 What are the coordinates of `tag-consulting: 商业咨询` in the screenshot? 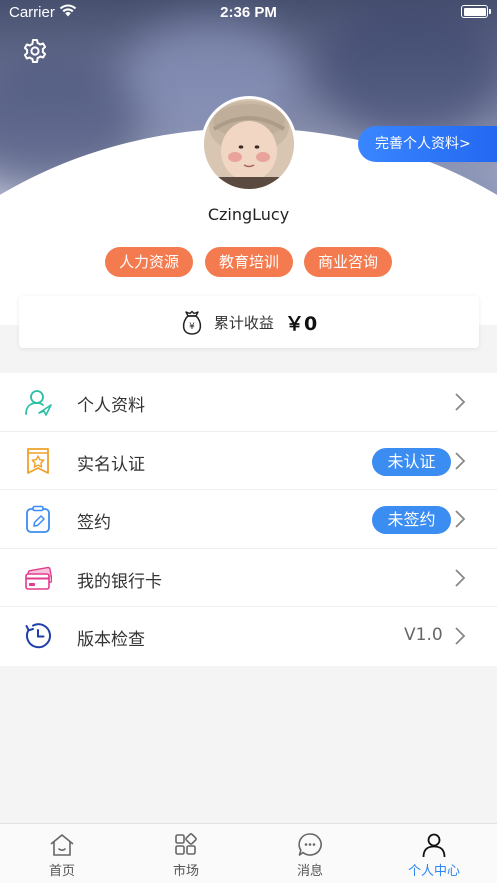 It's located at (348, 262).